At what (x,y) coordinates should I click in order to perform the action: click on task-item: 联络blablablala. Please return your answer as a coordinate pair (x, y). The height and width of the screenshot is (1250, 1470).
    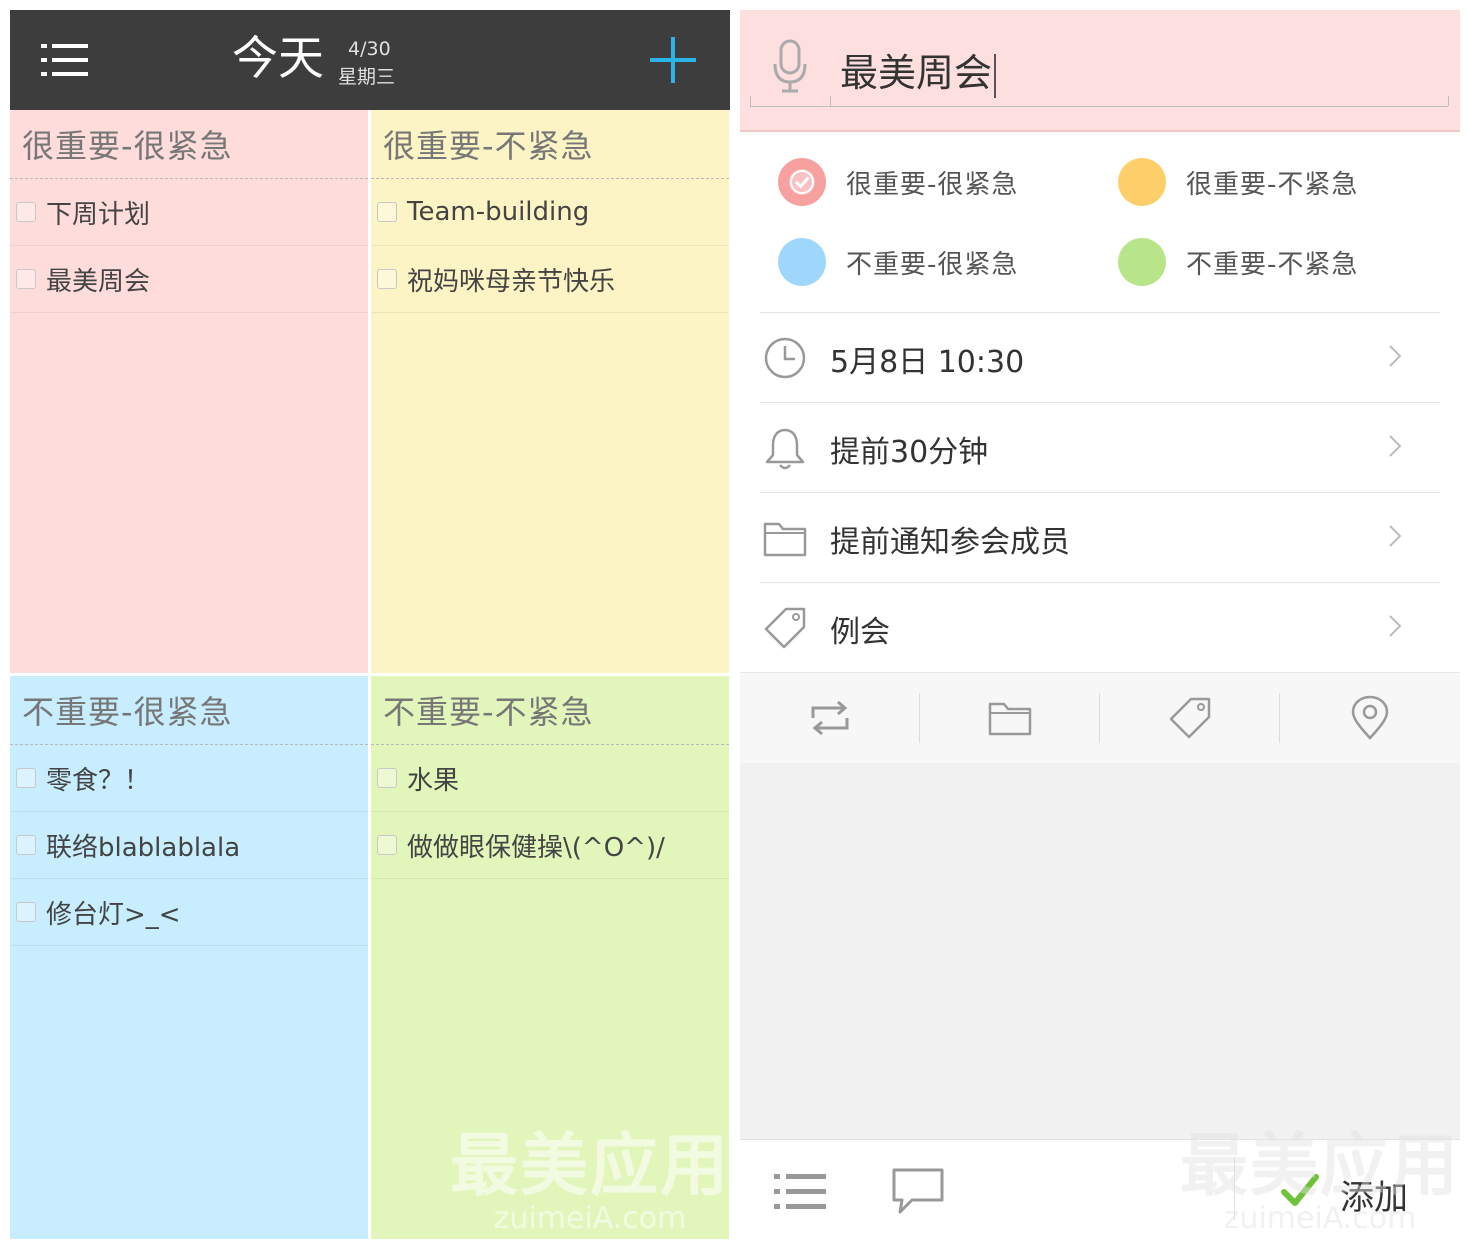
    Looking at the image, I should click on (189, 845).